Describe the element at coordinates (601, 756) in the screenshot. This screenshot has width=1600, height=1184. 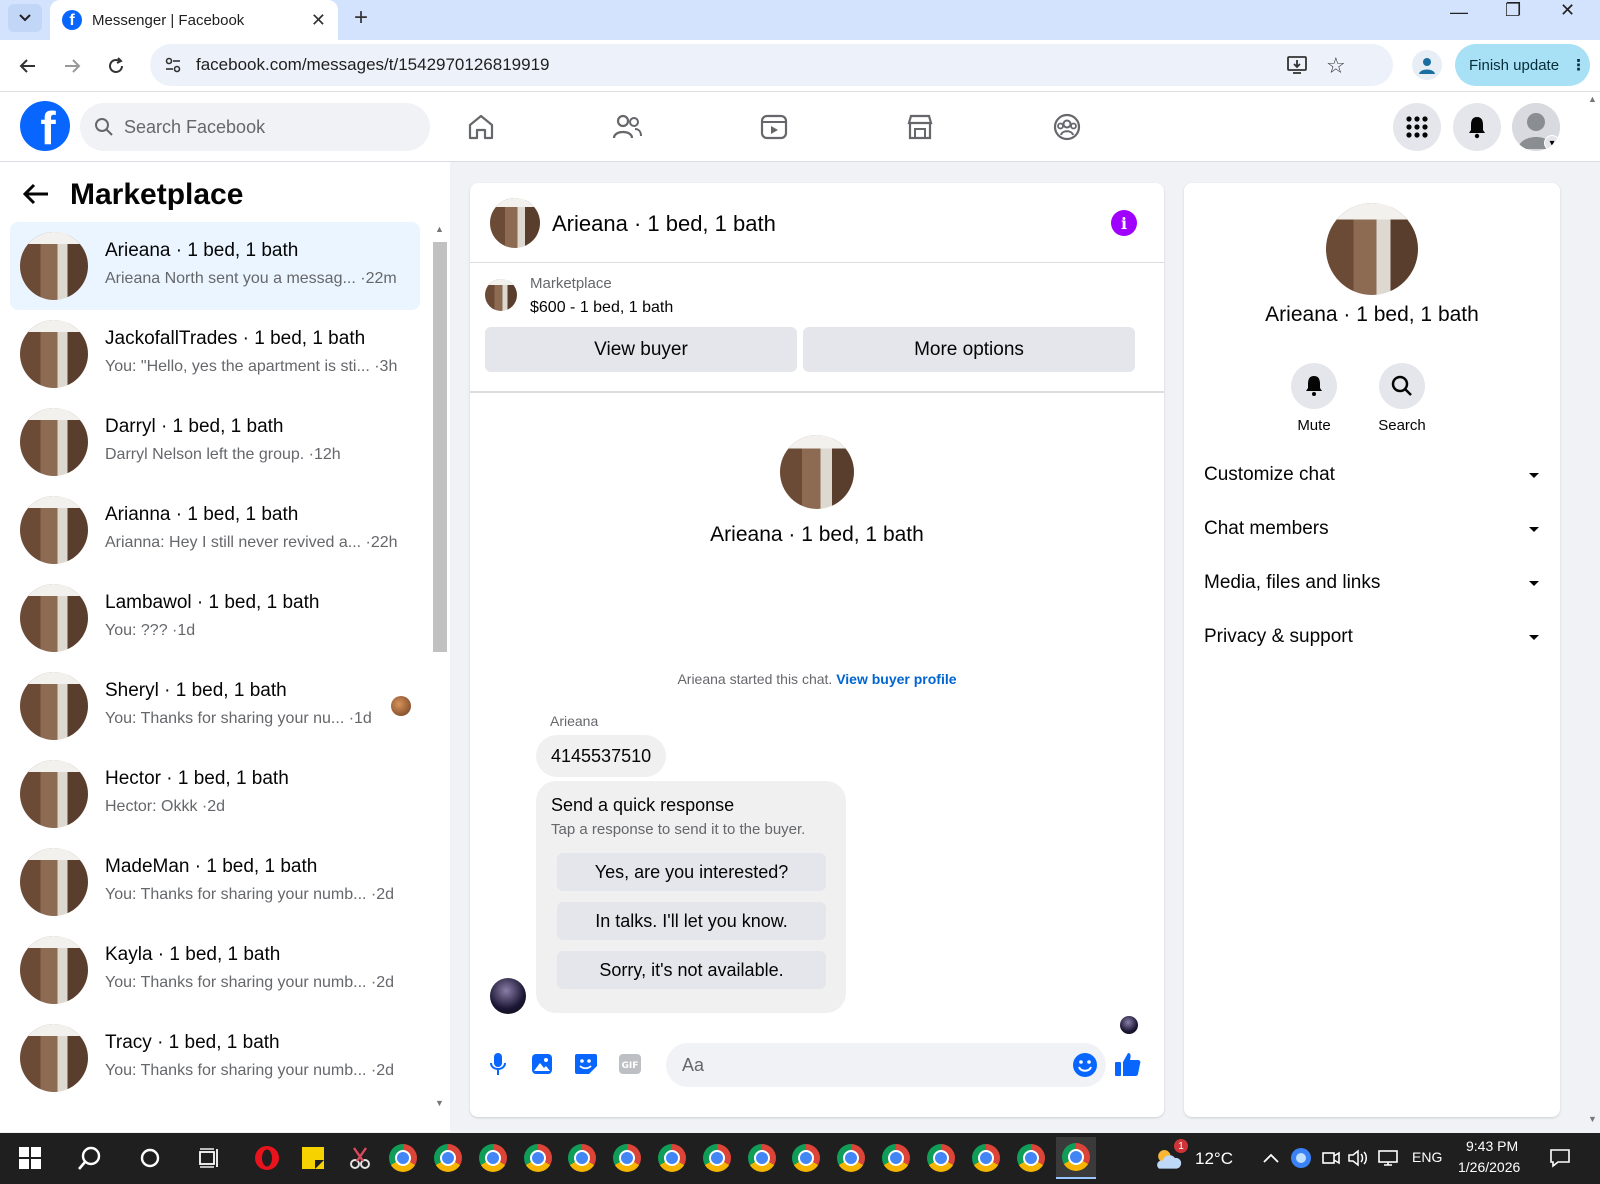
I see `message-bubble: 4145537510` at that location.